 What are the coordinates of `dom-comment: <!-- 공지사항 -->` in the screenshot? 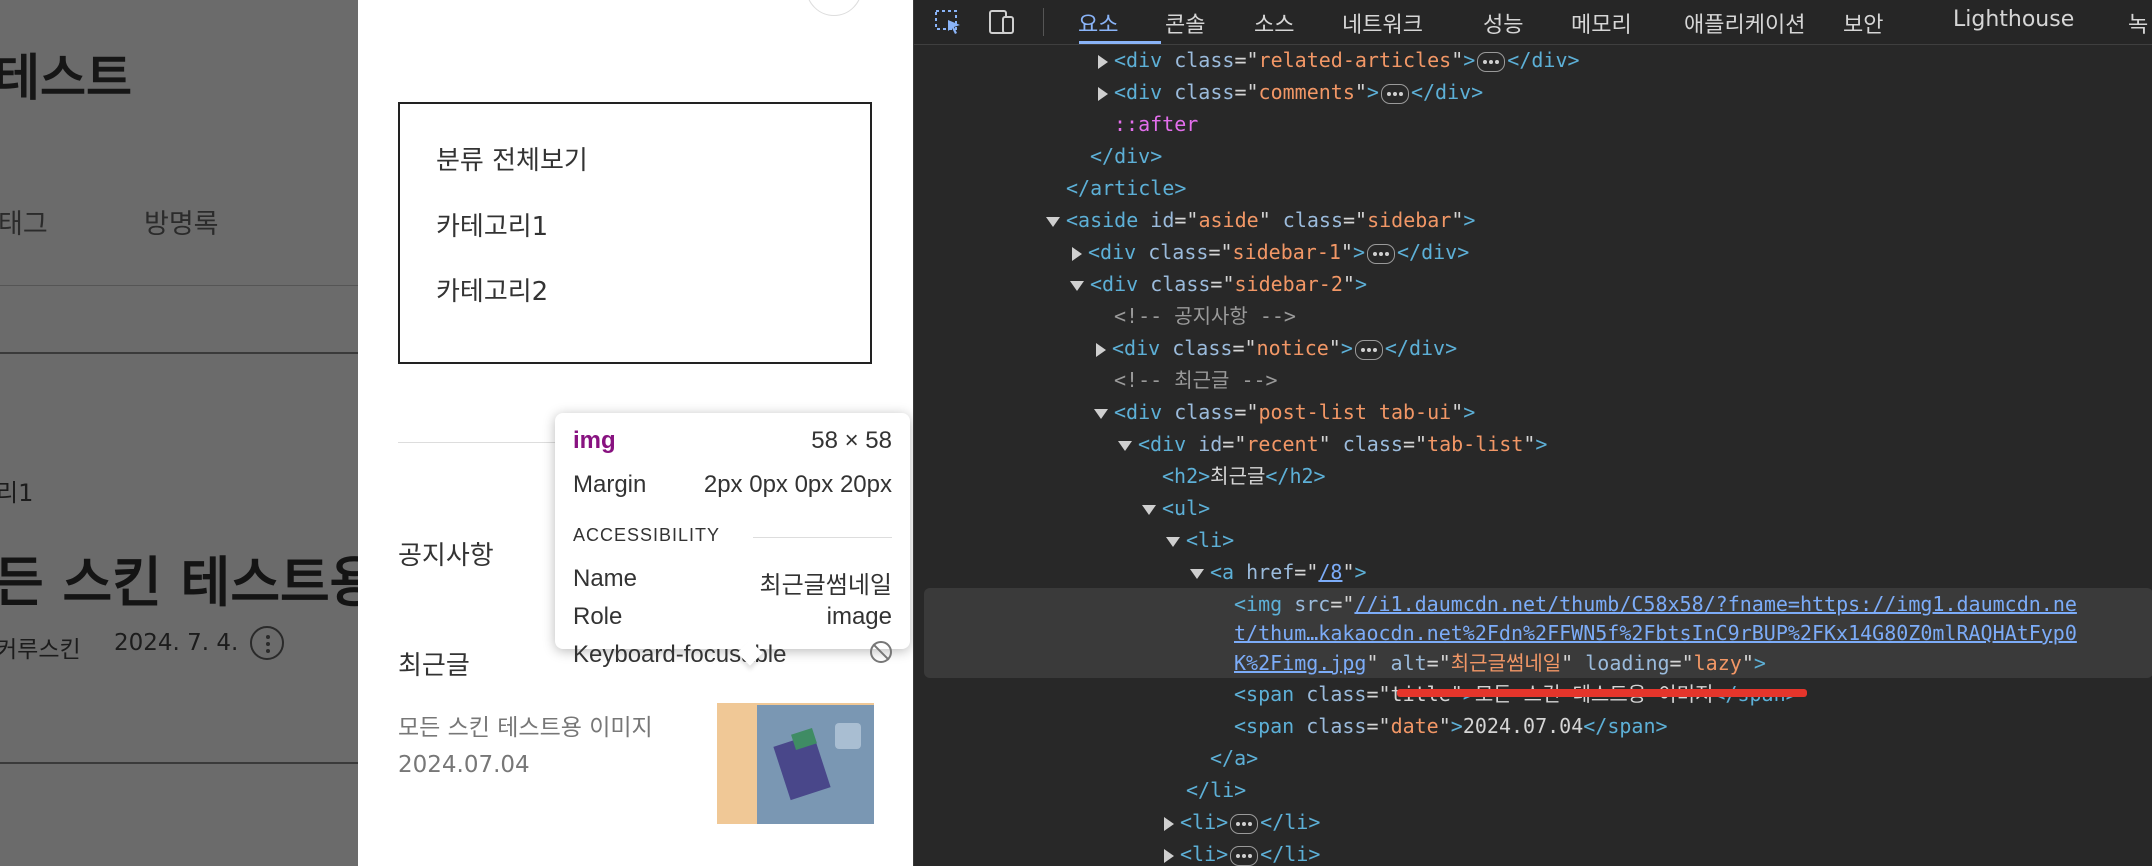 It's located at (1205, 316).